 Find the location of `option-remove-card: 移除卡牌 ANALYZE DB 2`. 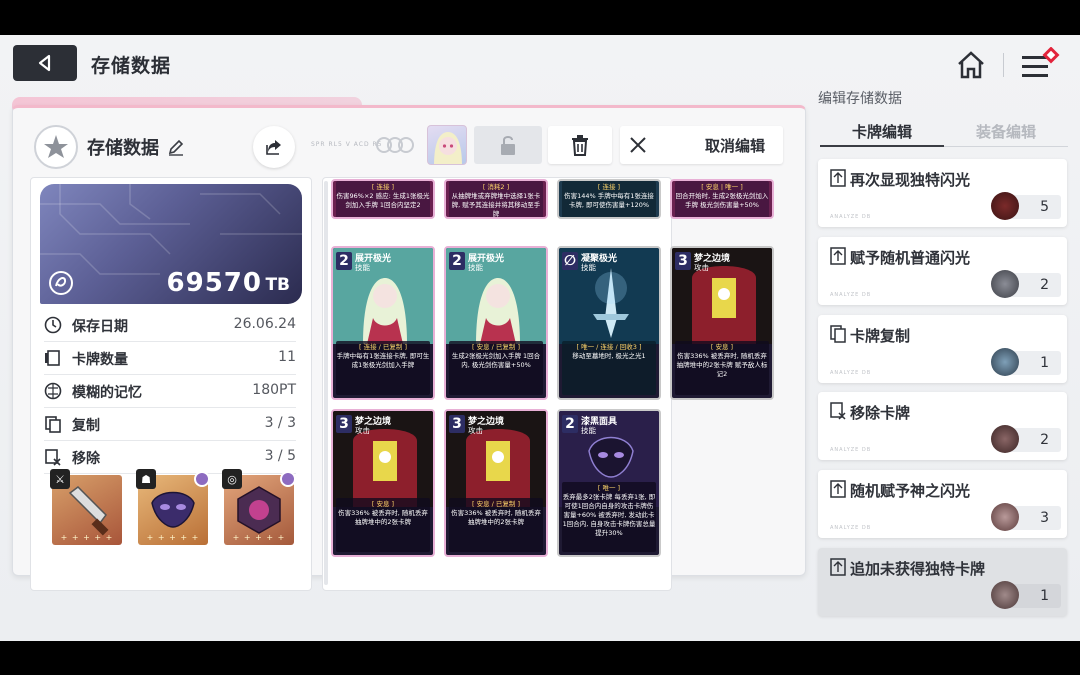

option-remove-card: 移除卡牌 ANALYZE DB 2 is located at coordinates (942, 426).